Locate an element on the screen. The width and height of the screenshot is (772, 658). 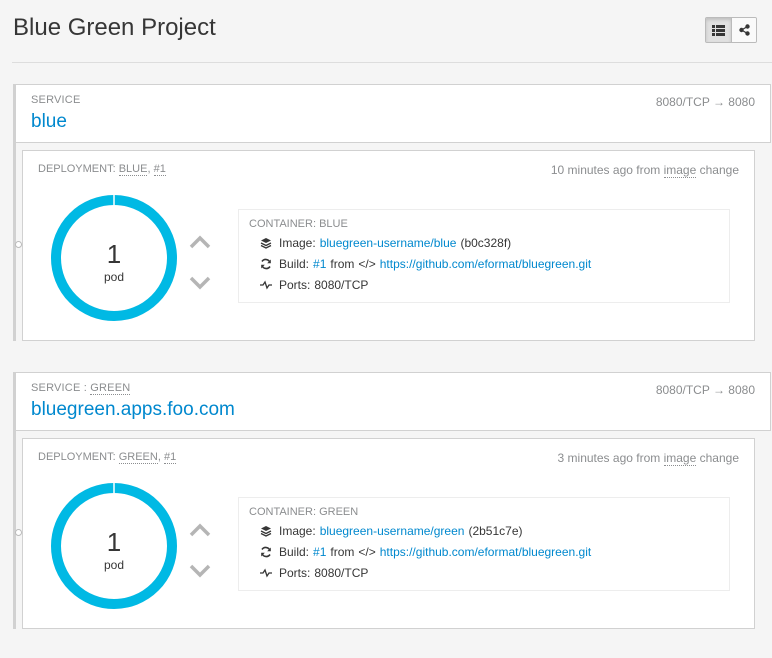
page-title: Blue Green Project is located at coordinates (114, 27).